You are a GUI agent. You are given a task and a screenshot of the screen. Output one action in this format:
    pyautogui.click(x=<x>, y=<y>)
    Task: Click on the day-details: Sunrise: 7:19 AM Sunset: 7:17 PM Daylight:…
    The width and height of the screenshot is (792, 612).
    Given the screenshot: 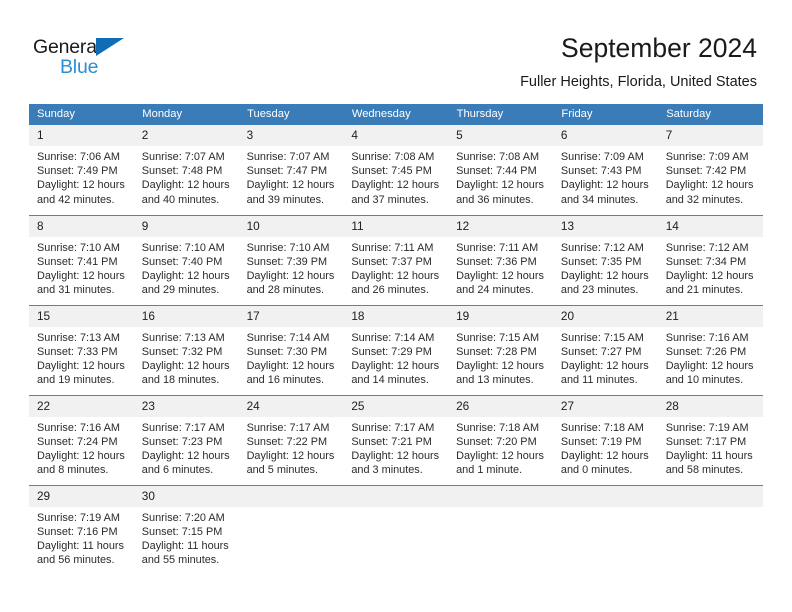 What is the action you would take?
    pyautogui.click(x=710, y=447)
    